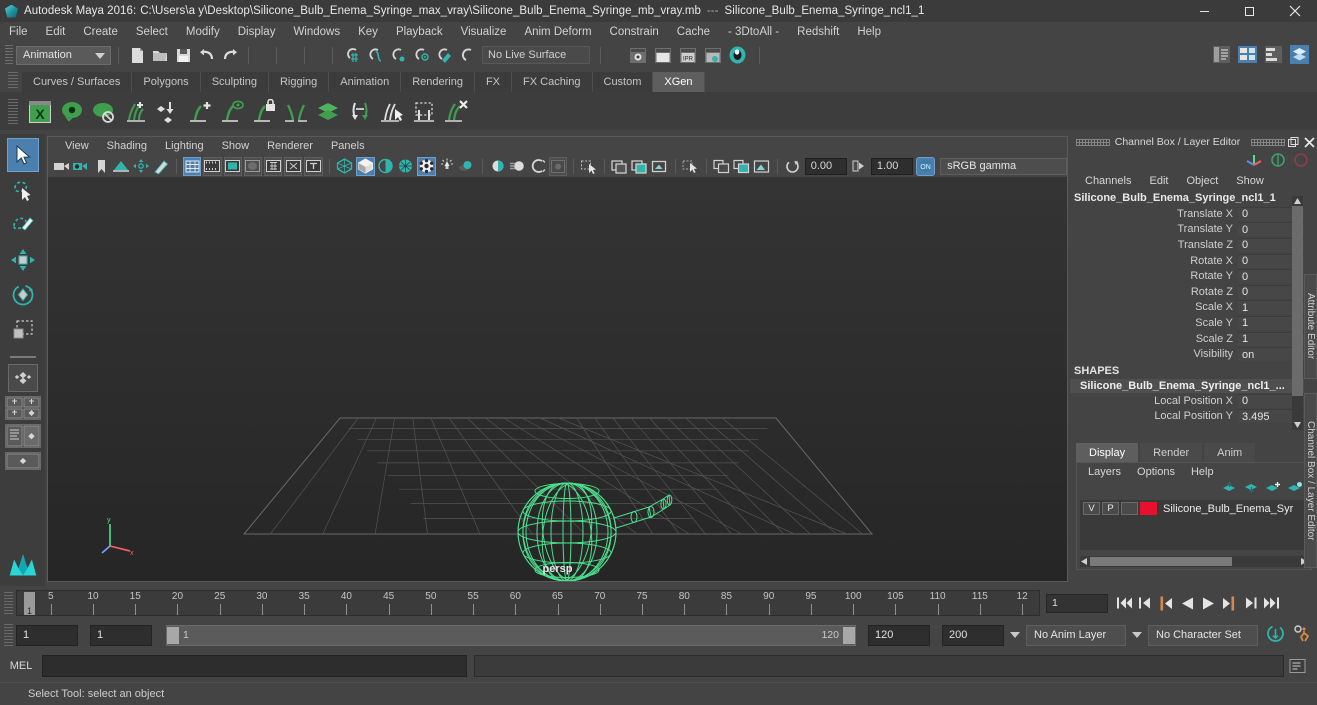 The width and height of the screenshot is (1317, 705). Describe the element at coordinates (254, 666) in the screenshot. I see `command-input-field` at that location.